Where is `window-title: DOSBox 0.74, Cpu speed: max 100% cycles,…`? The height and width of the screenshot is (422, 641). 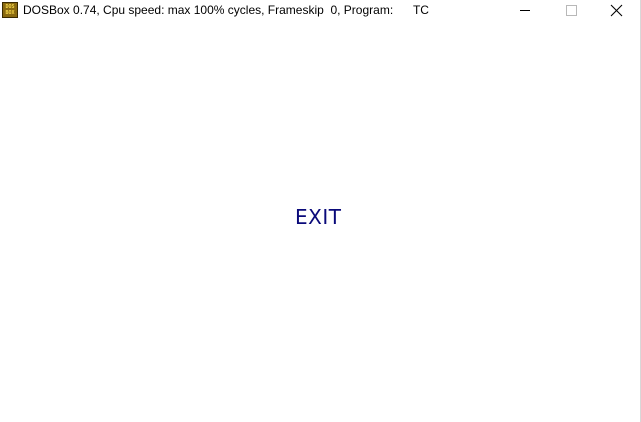
window-title: DOSBox 0.74, Cpu speed: max 100% cycles,… is located at coordinates (226, 10).